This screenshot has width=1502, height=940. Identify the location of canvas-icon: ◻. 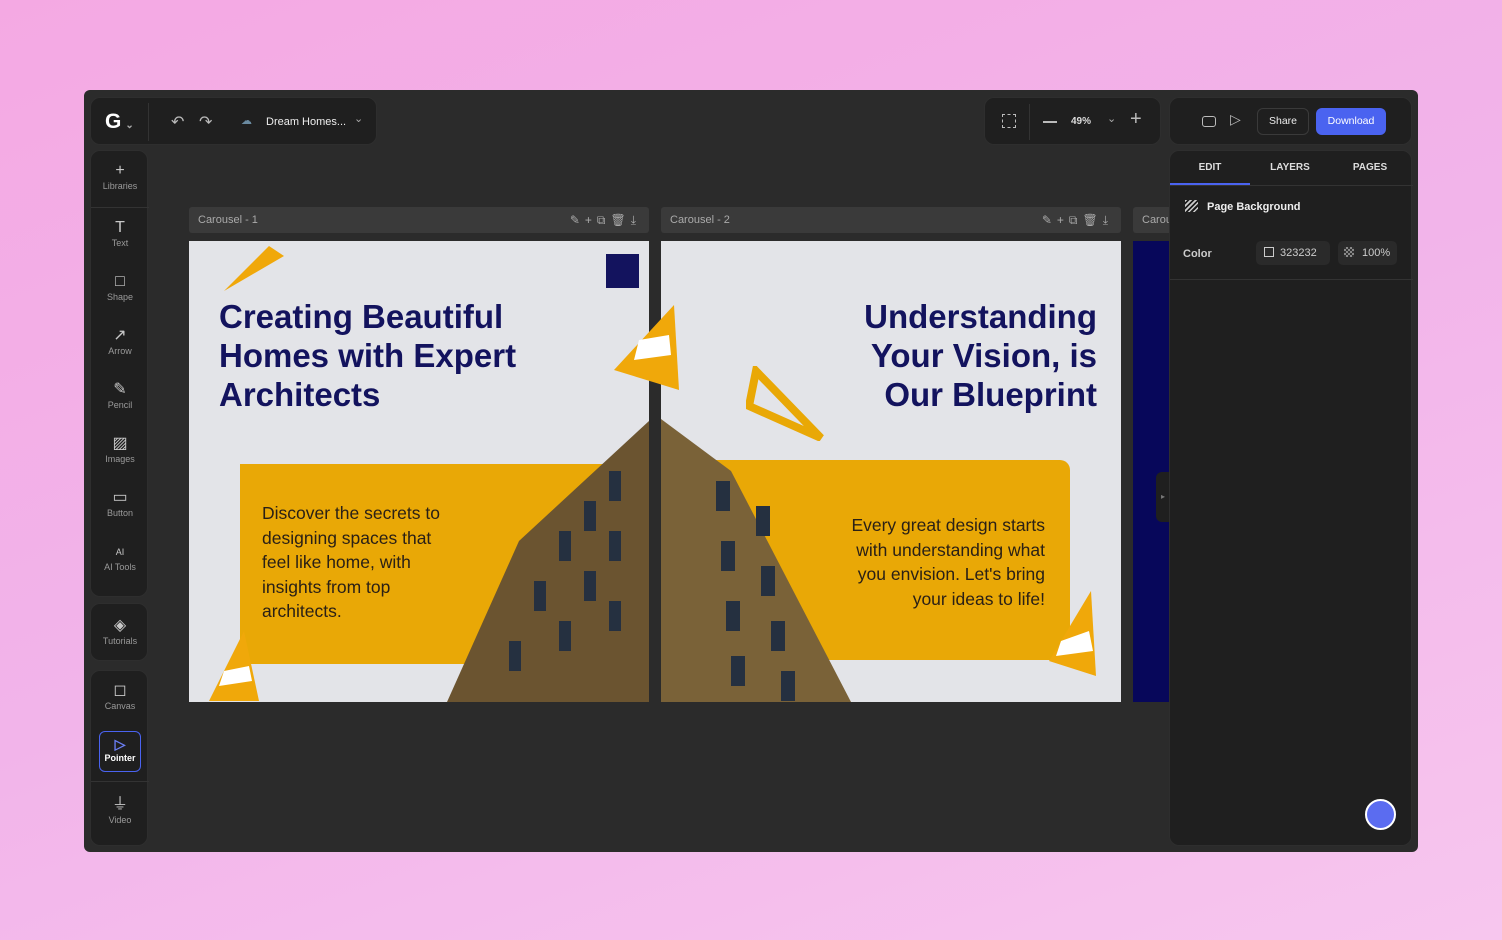
(120, 690).